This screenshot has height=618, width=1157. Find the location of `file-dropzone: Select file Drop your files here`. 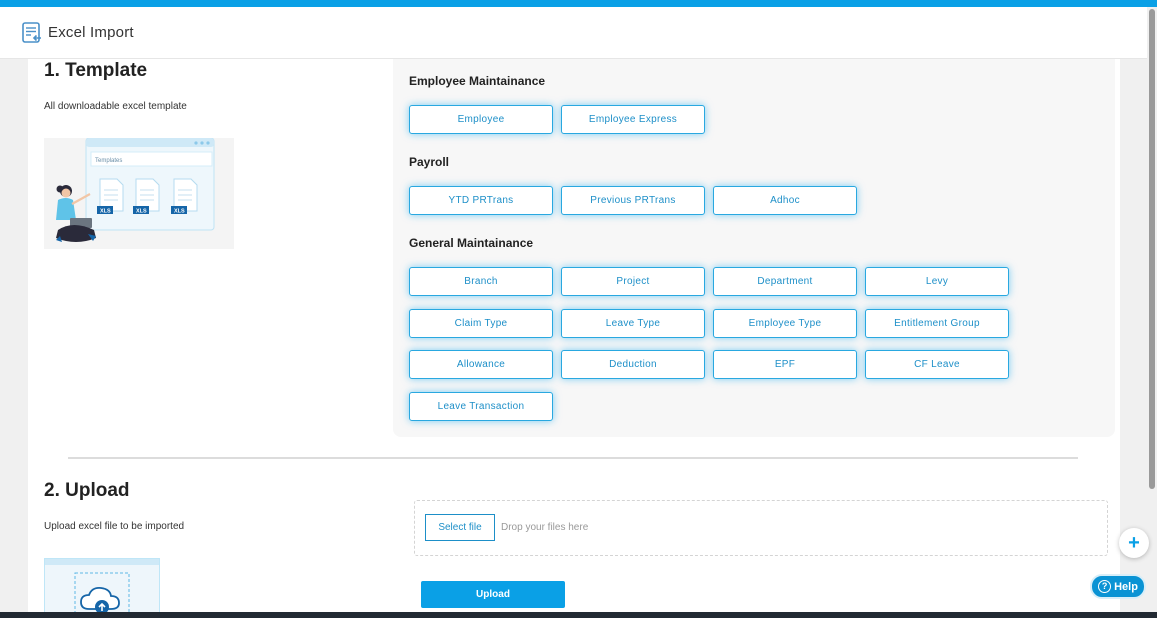

file-dropzone: Select file Drop your files here is located at coordinates (761, 528).